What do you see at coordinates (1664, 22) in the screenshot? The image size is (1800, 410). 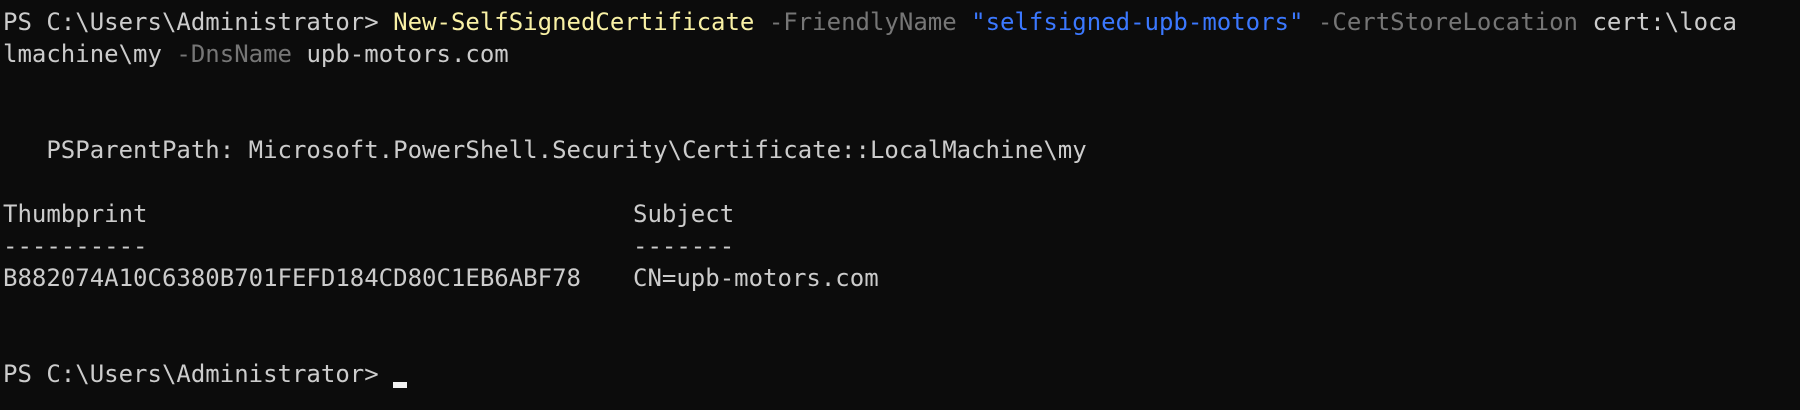 I see `certstorelocation-value-part1: cert:\loca` at bounding box center [1664, 22].